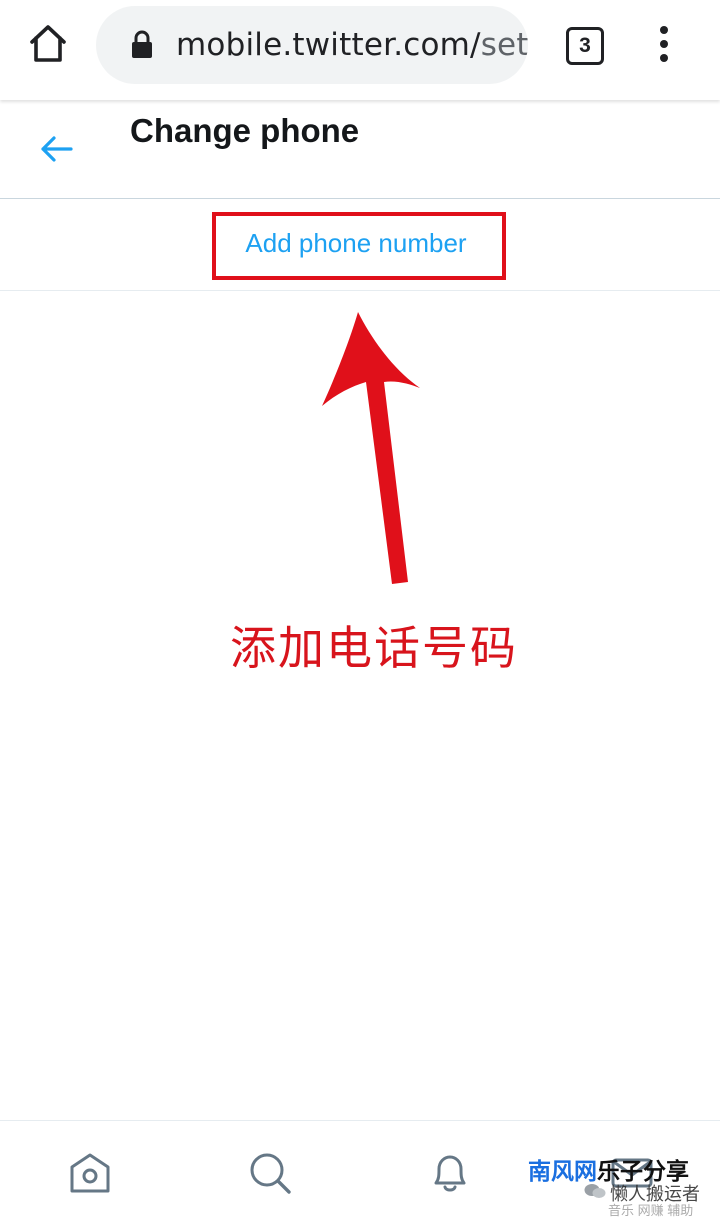  Describe the element at coordinates (622, 1185) in the screenshot. I see `watermark: 南风网乐子分享 懒人搬运者 音乐 网赚 辅助` at that location.